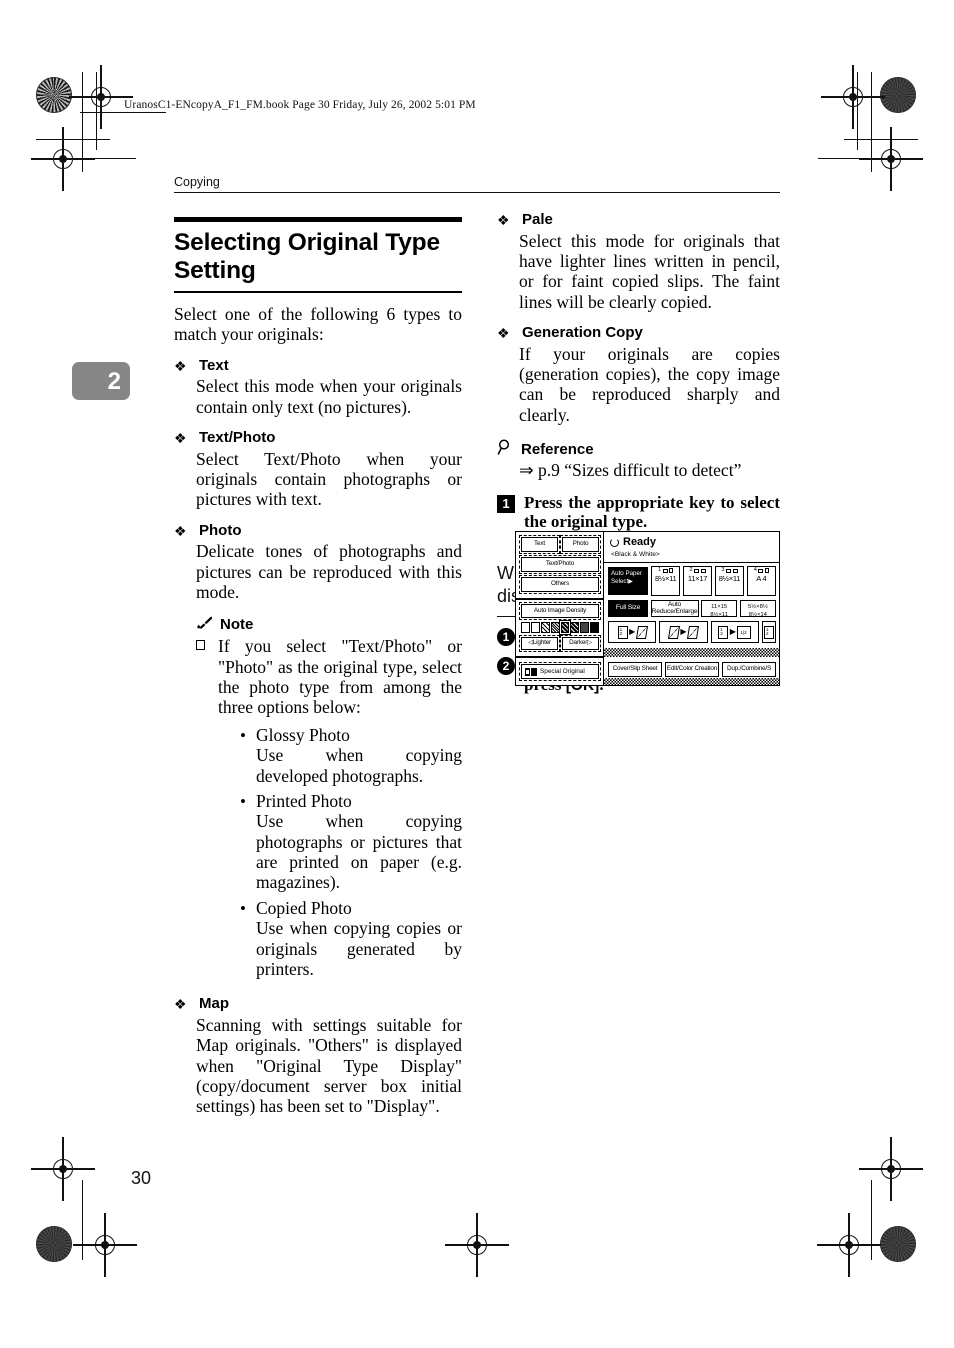 The height and width of the screenshot is (1348, 954). Describe the element at coordinates (101, 381) in the screenshot. I see `chapter-tab: 2` at that location.